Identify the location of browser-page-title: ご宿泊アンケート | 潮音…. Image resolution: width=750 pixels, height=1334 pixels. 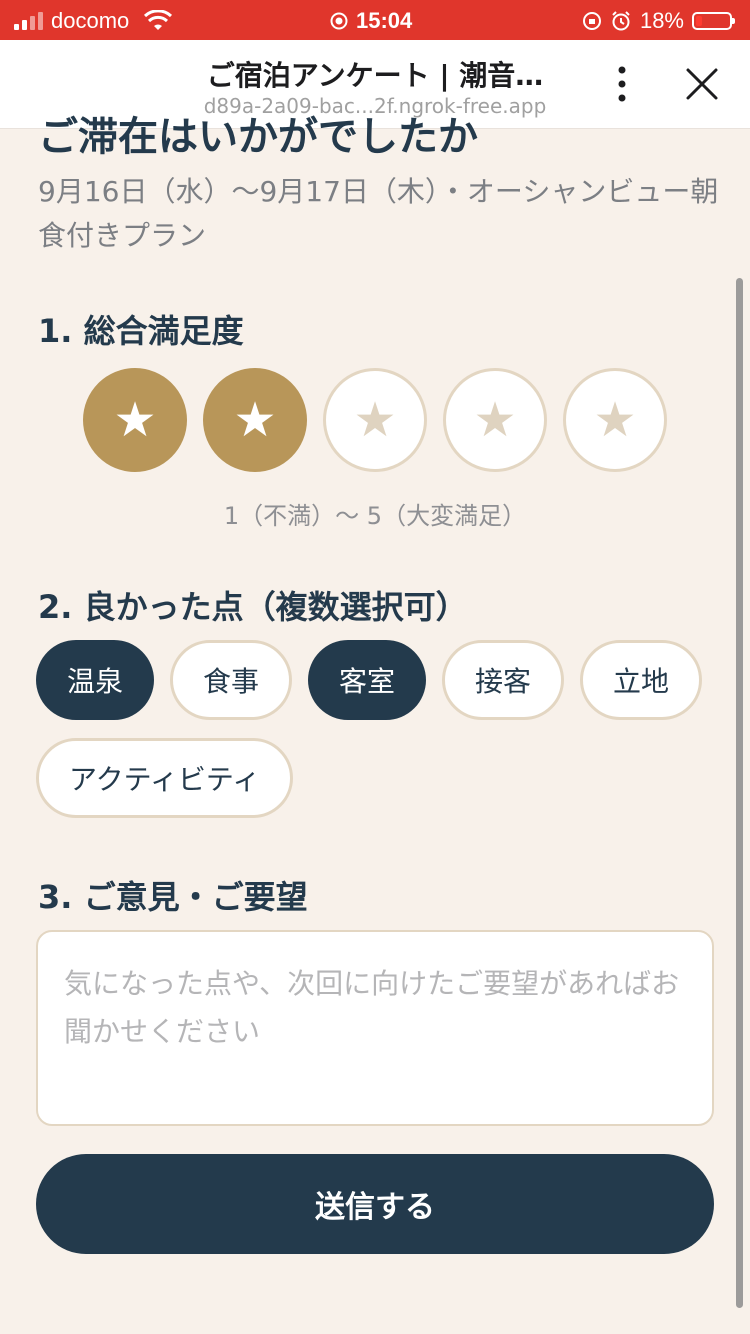
(375, 75).